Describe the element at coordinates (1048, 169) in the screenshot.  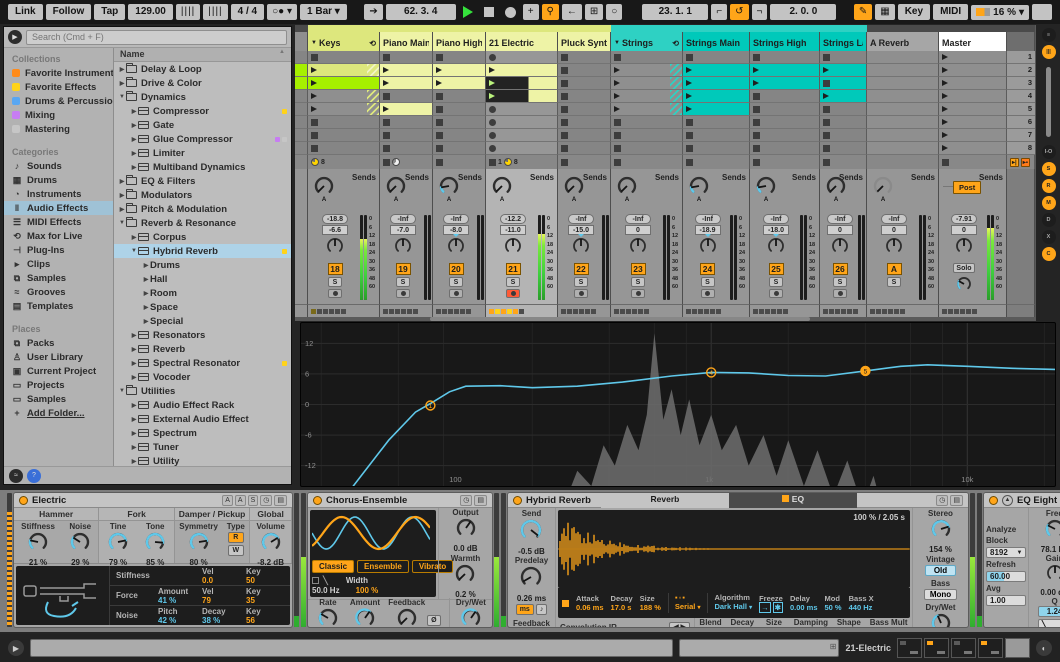
I see `toggle-s: S` at that location.